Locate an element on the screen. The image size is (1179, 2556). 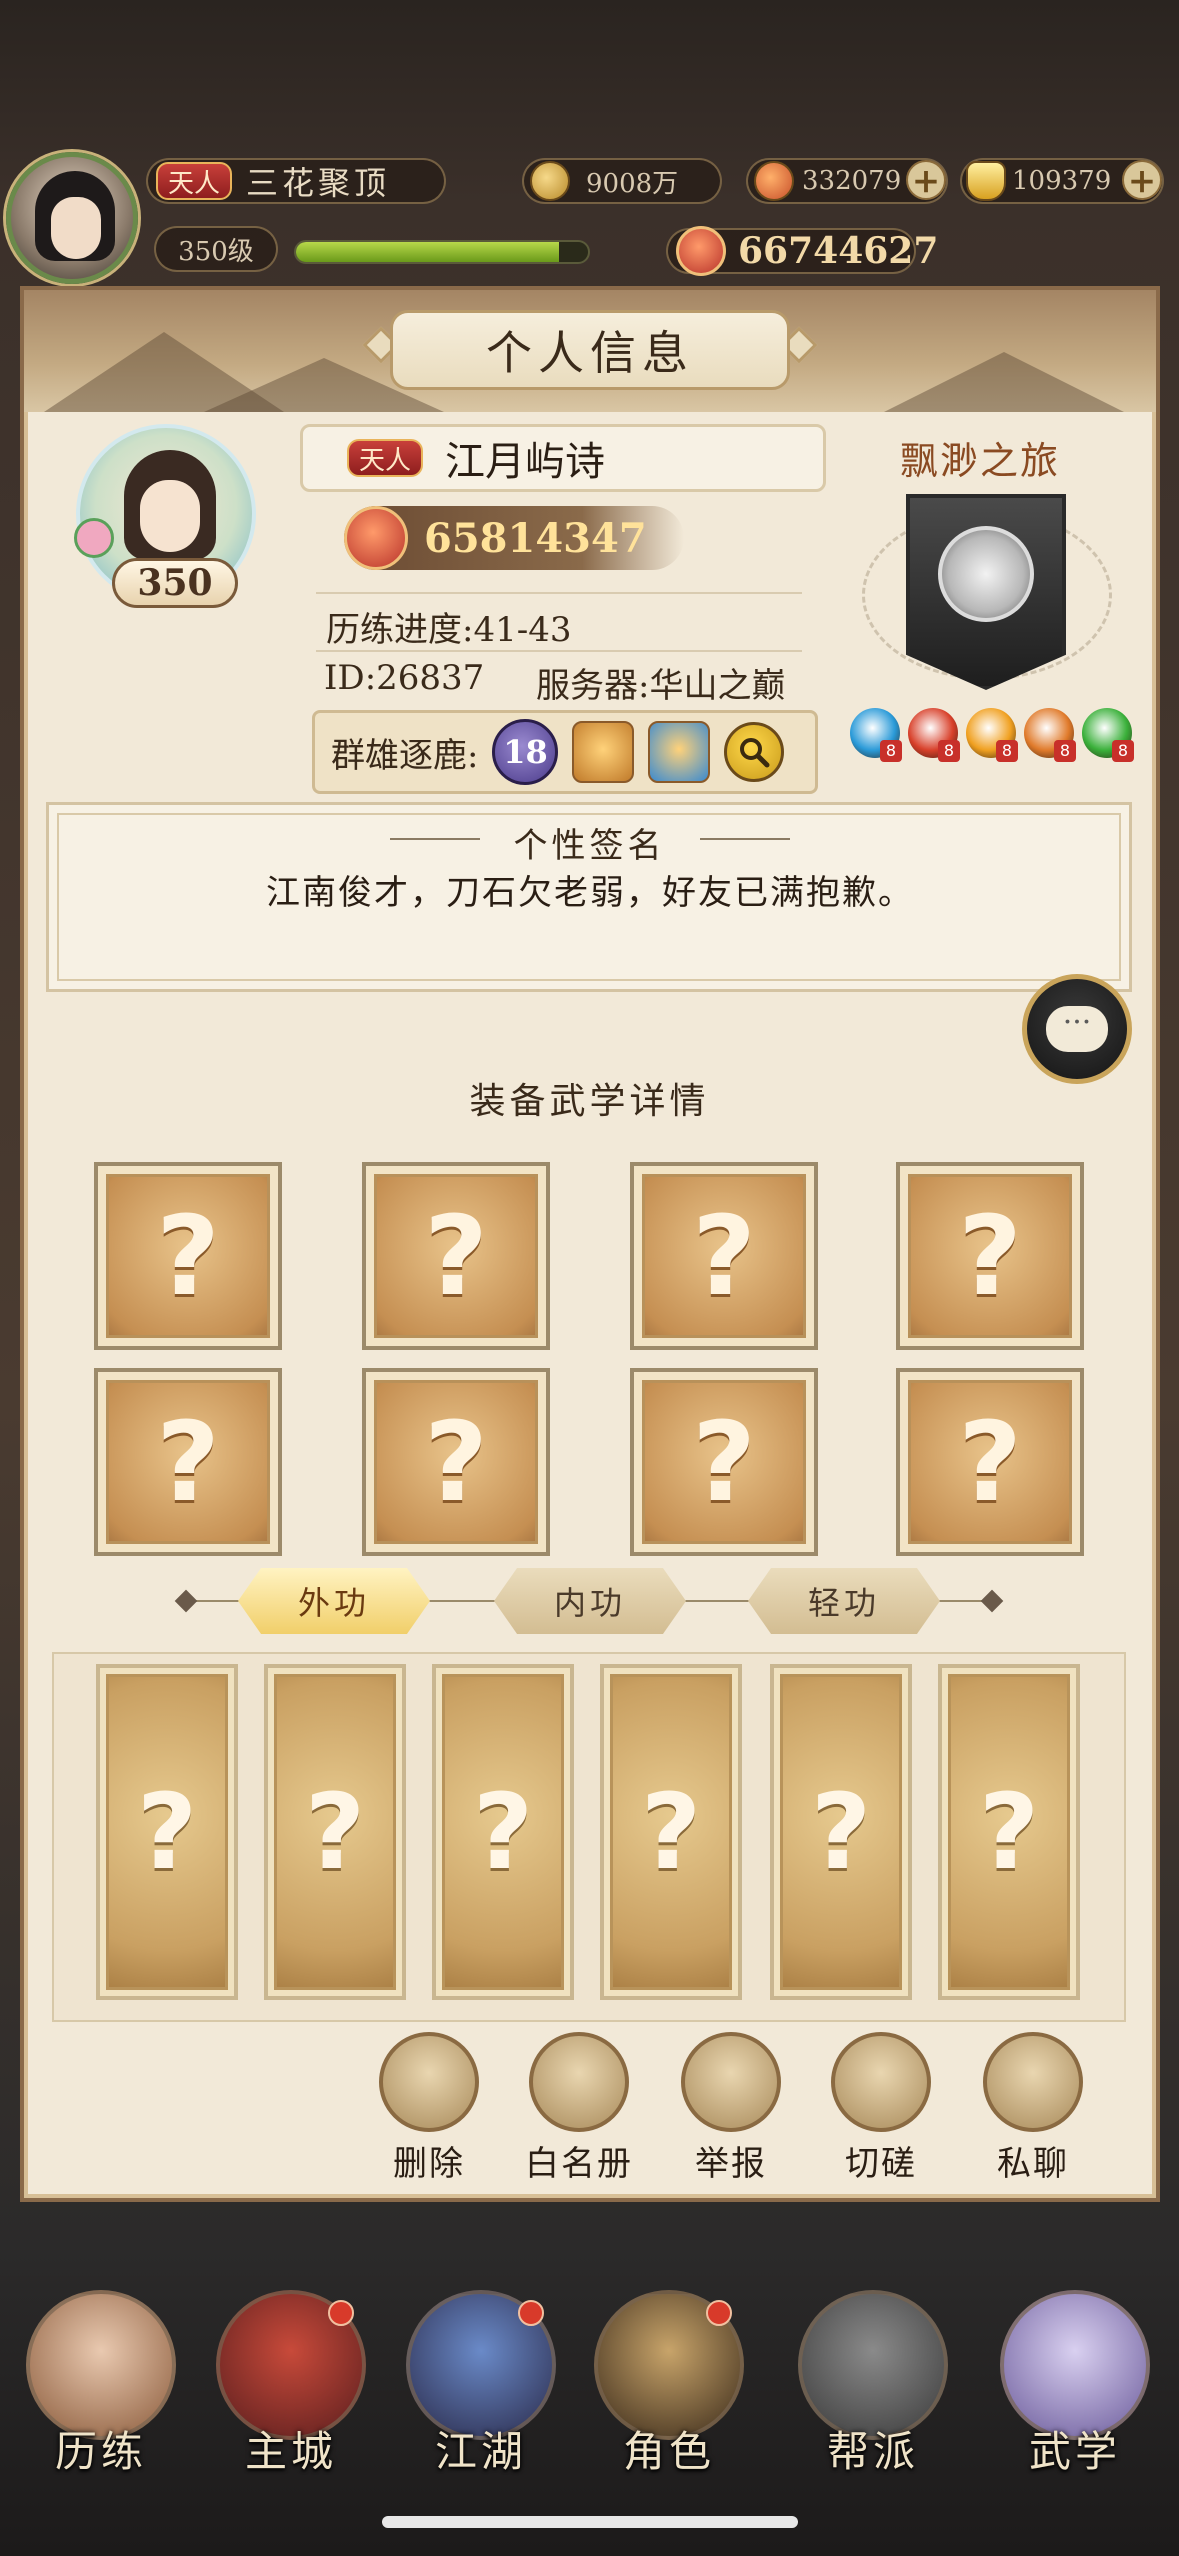
contest-label: 群雄逐鹿: is located at coordinates (405, 755).